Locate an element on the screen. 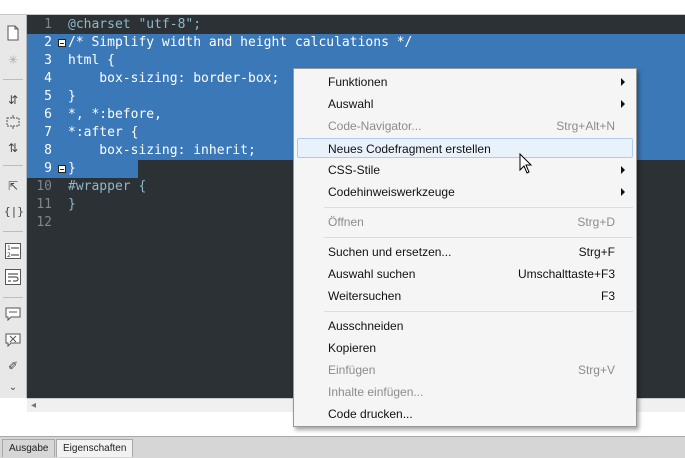 The height and width of the screenshot is (458, 685). apply-comment-icon is located at coordinates (13, 316).